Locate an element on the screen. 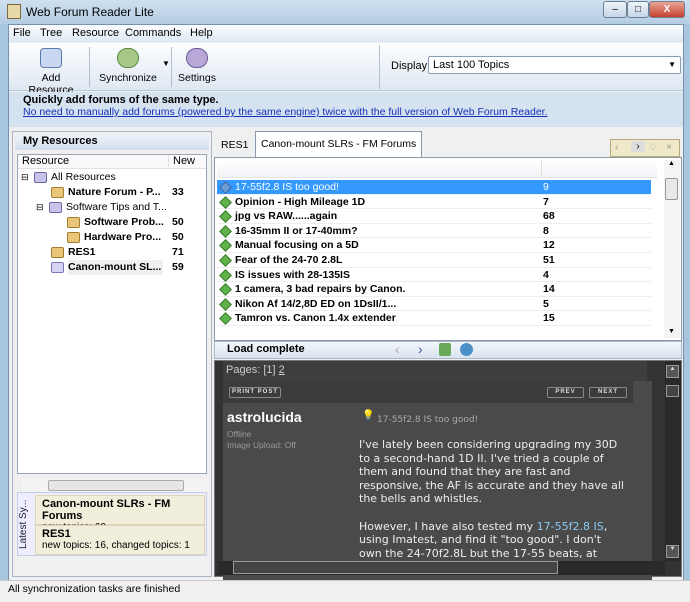  post-author: astrolucida is located at coordinates (264, 417).